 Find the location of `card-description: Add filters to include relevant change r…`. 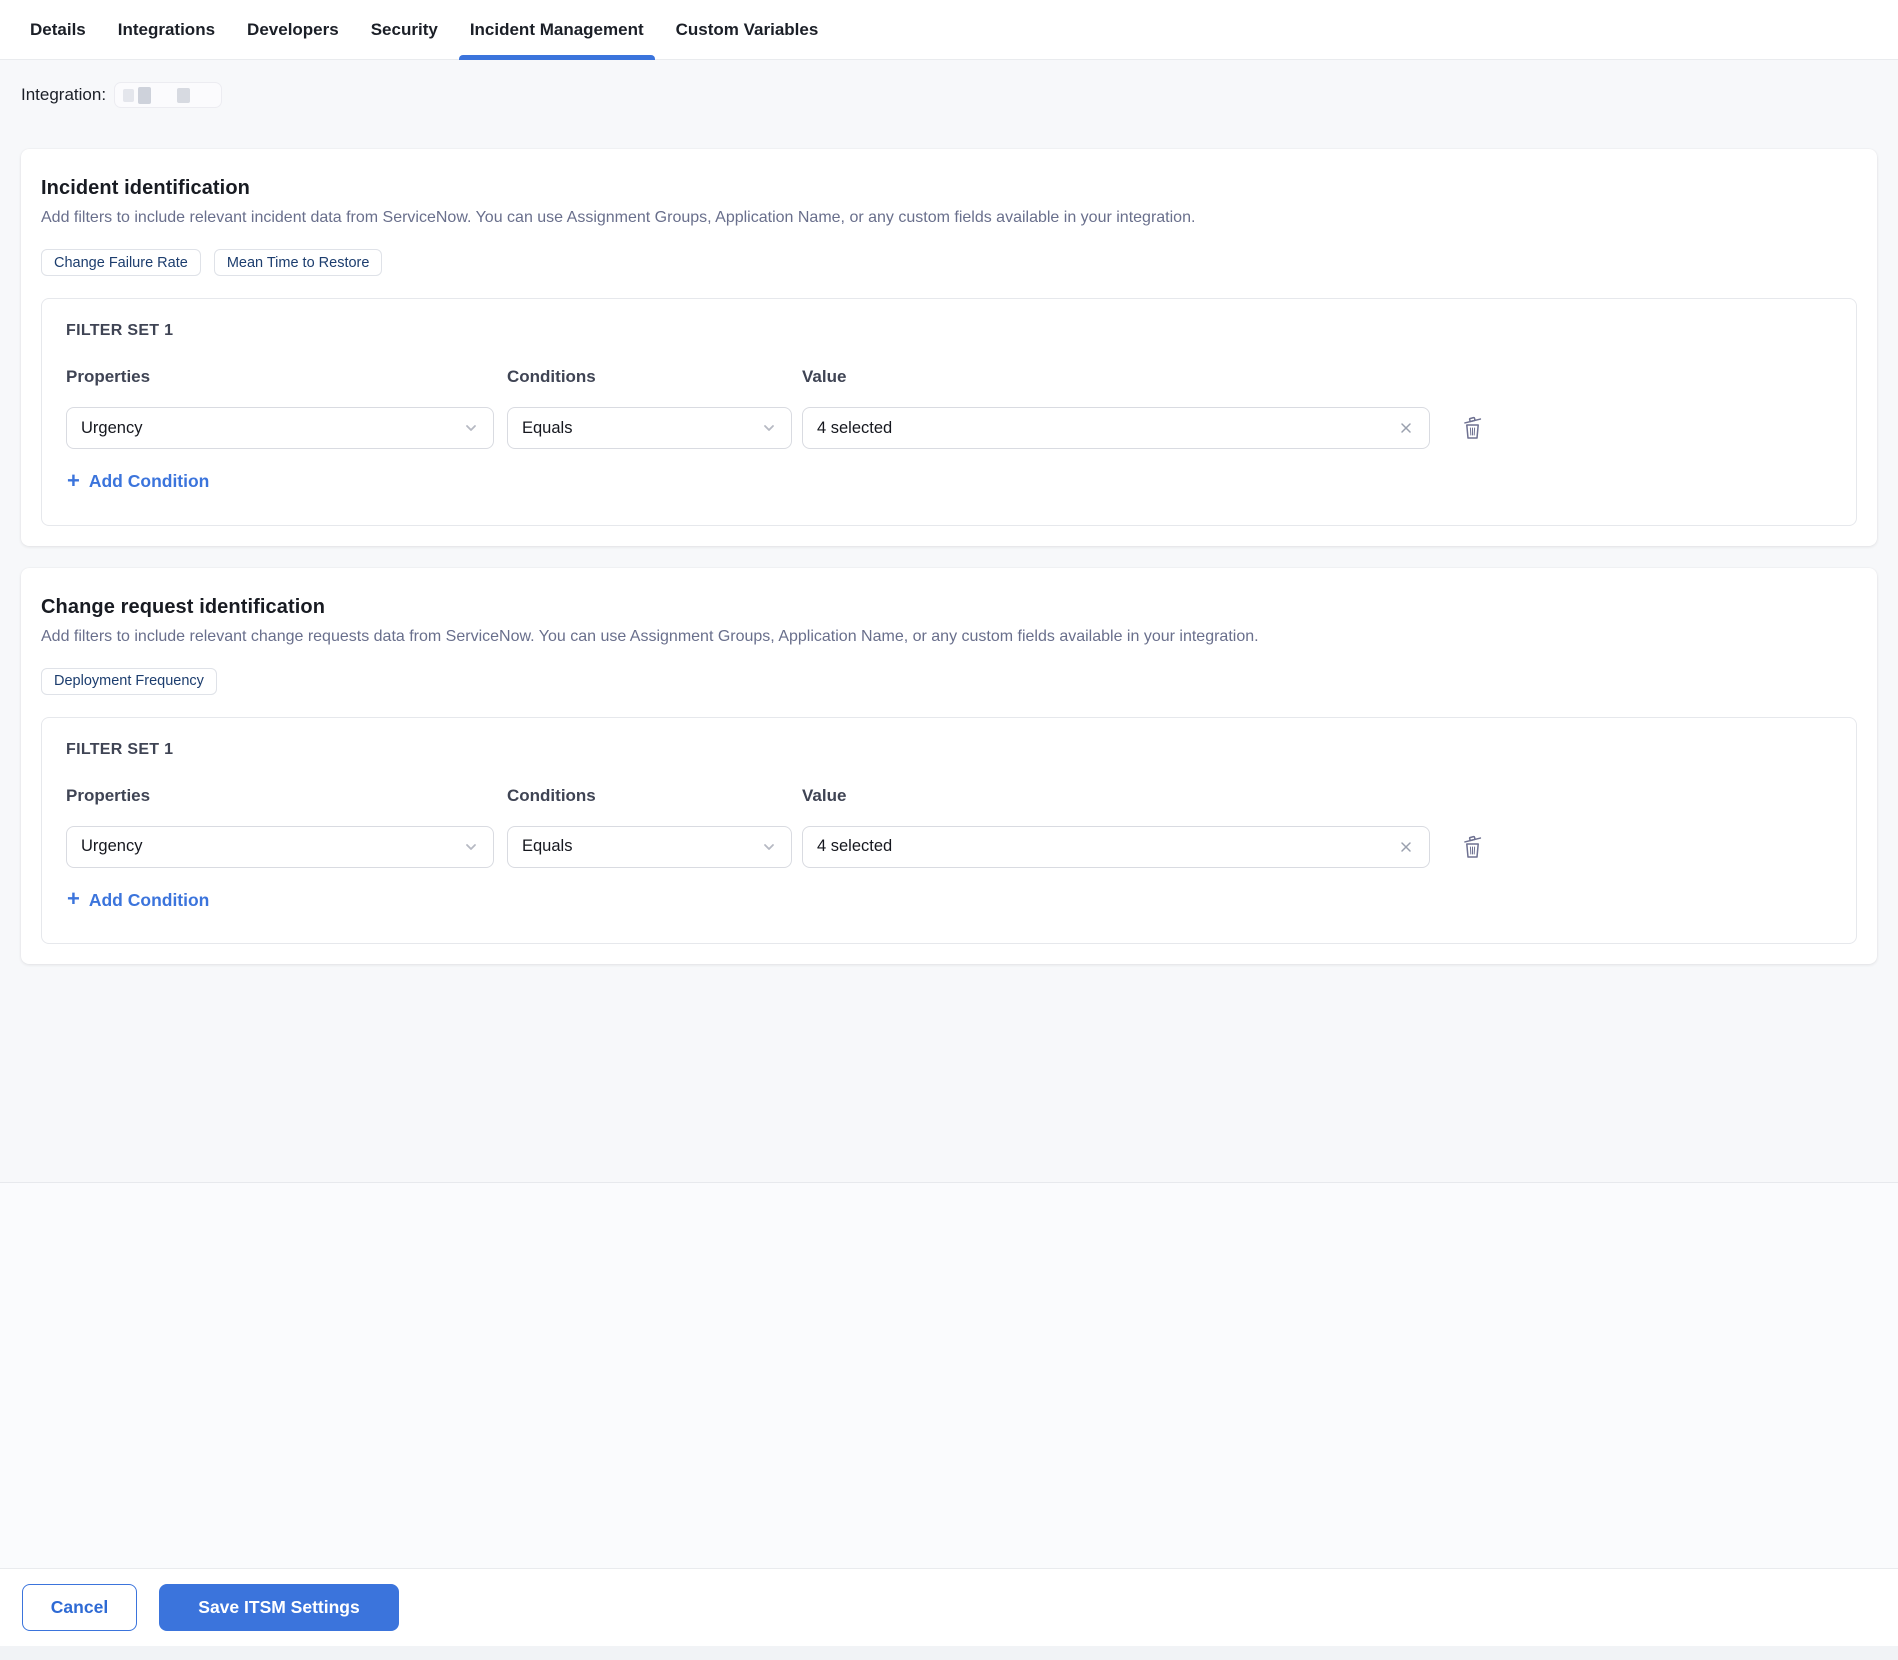

card-description: Add filters to include relevant change r… is located at coordinates (650, 636).